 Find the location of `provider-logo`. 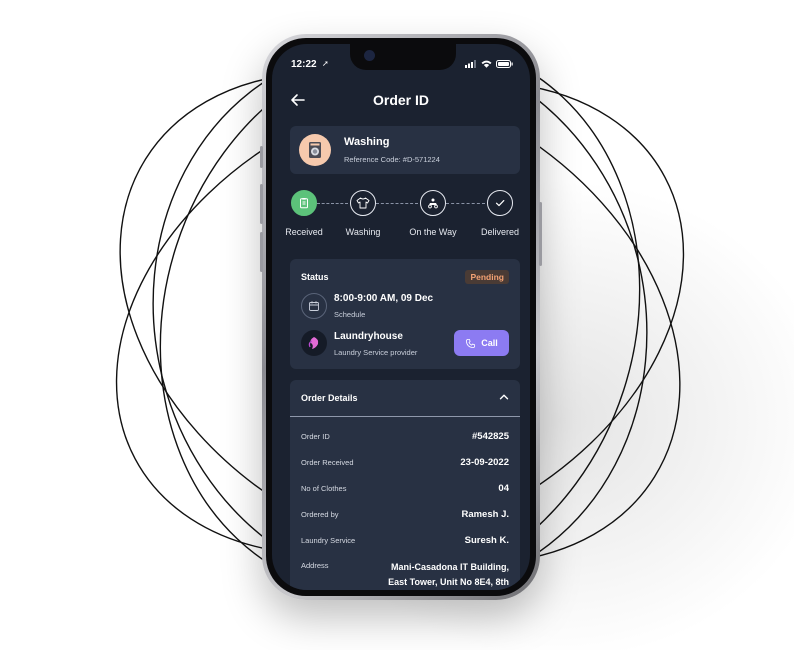

provider-logo is located at coordinates (314, 343).